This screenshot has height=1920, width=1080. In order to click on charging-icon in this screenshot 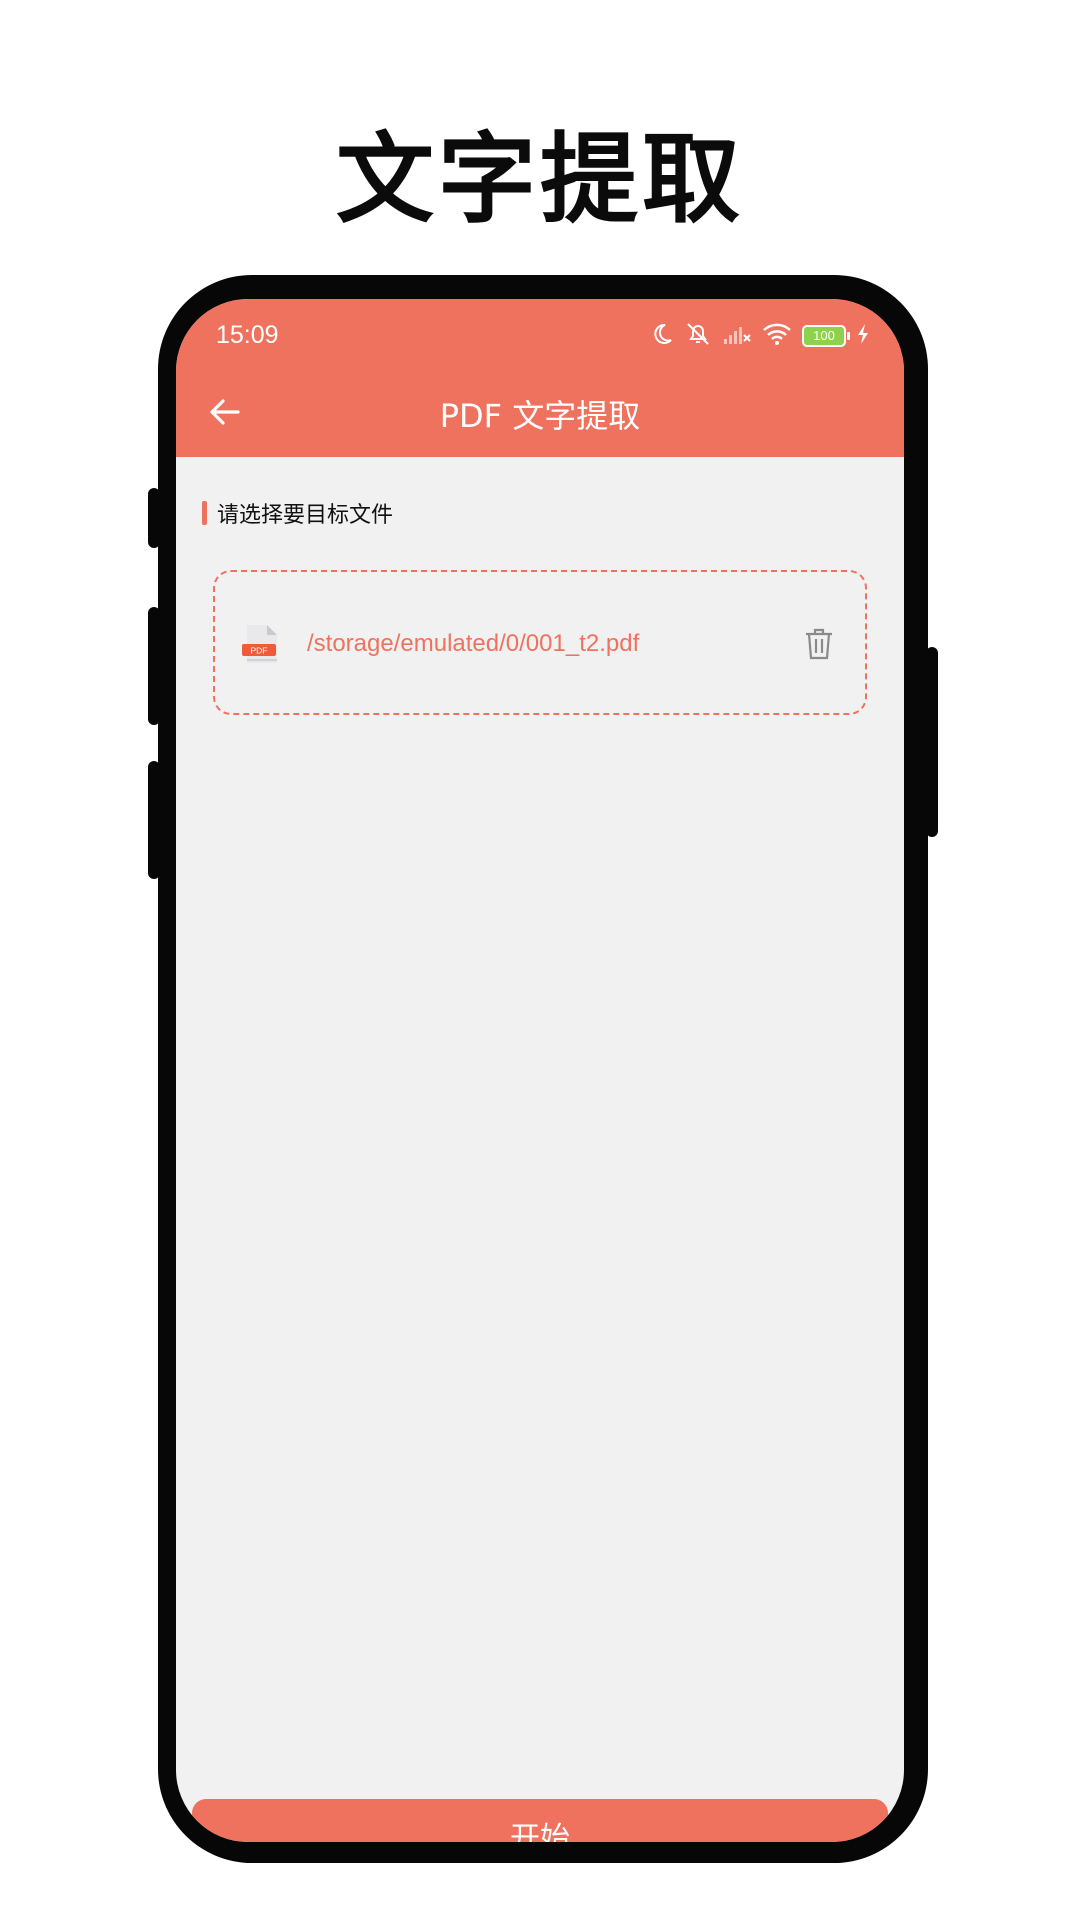, I will do `click(863, 336)`.